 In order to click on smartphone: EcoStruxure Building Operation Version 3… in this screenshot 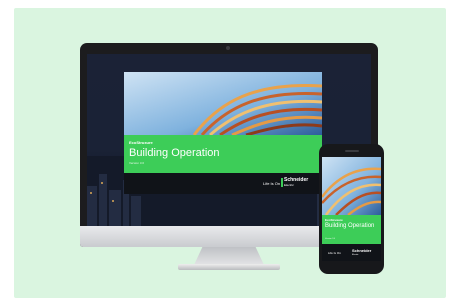, I will do `click(351, 209)`.